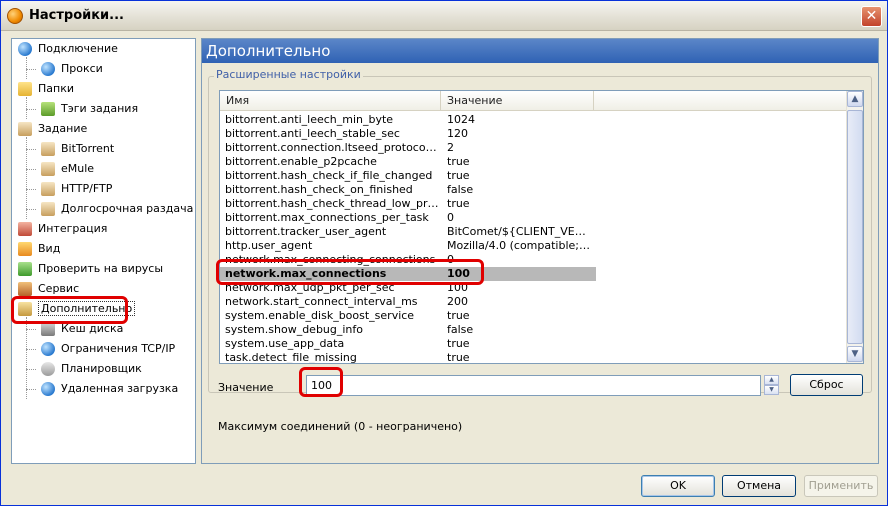 This screenshot has height=506, width=888. What do you see at coordinates (48, 369) in the screenshot?
I see `clock-icon` at bounding box center [48, 369].